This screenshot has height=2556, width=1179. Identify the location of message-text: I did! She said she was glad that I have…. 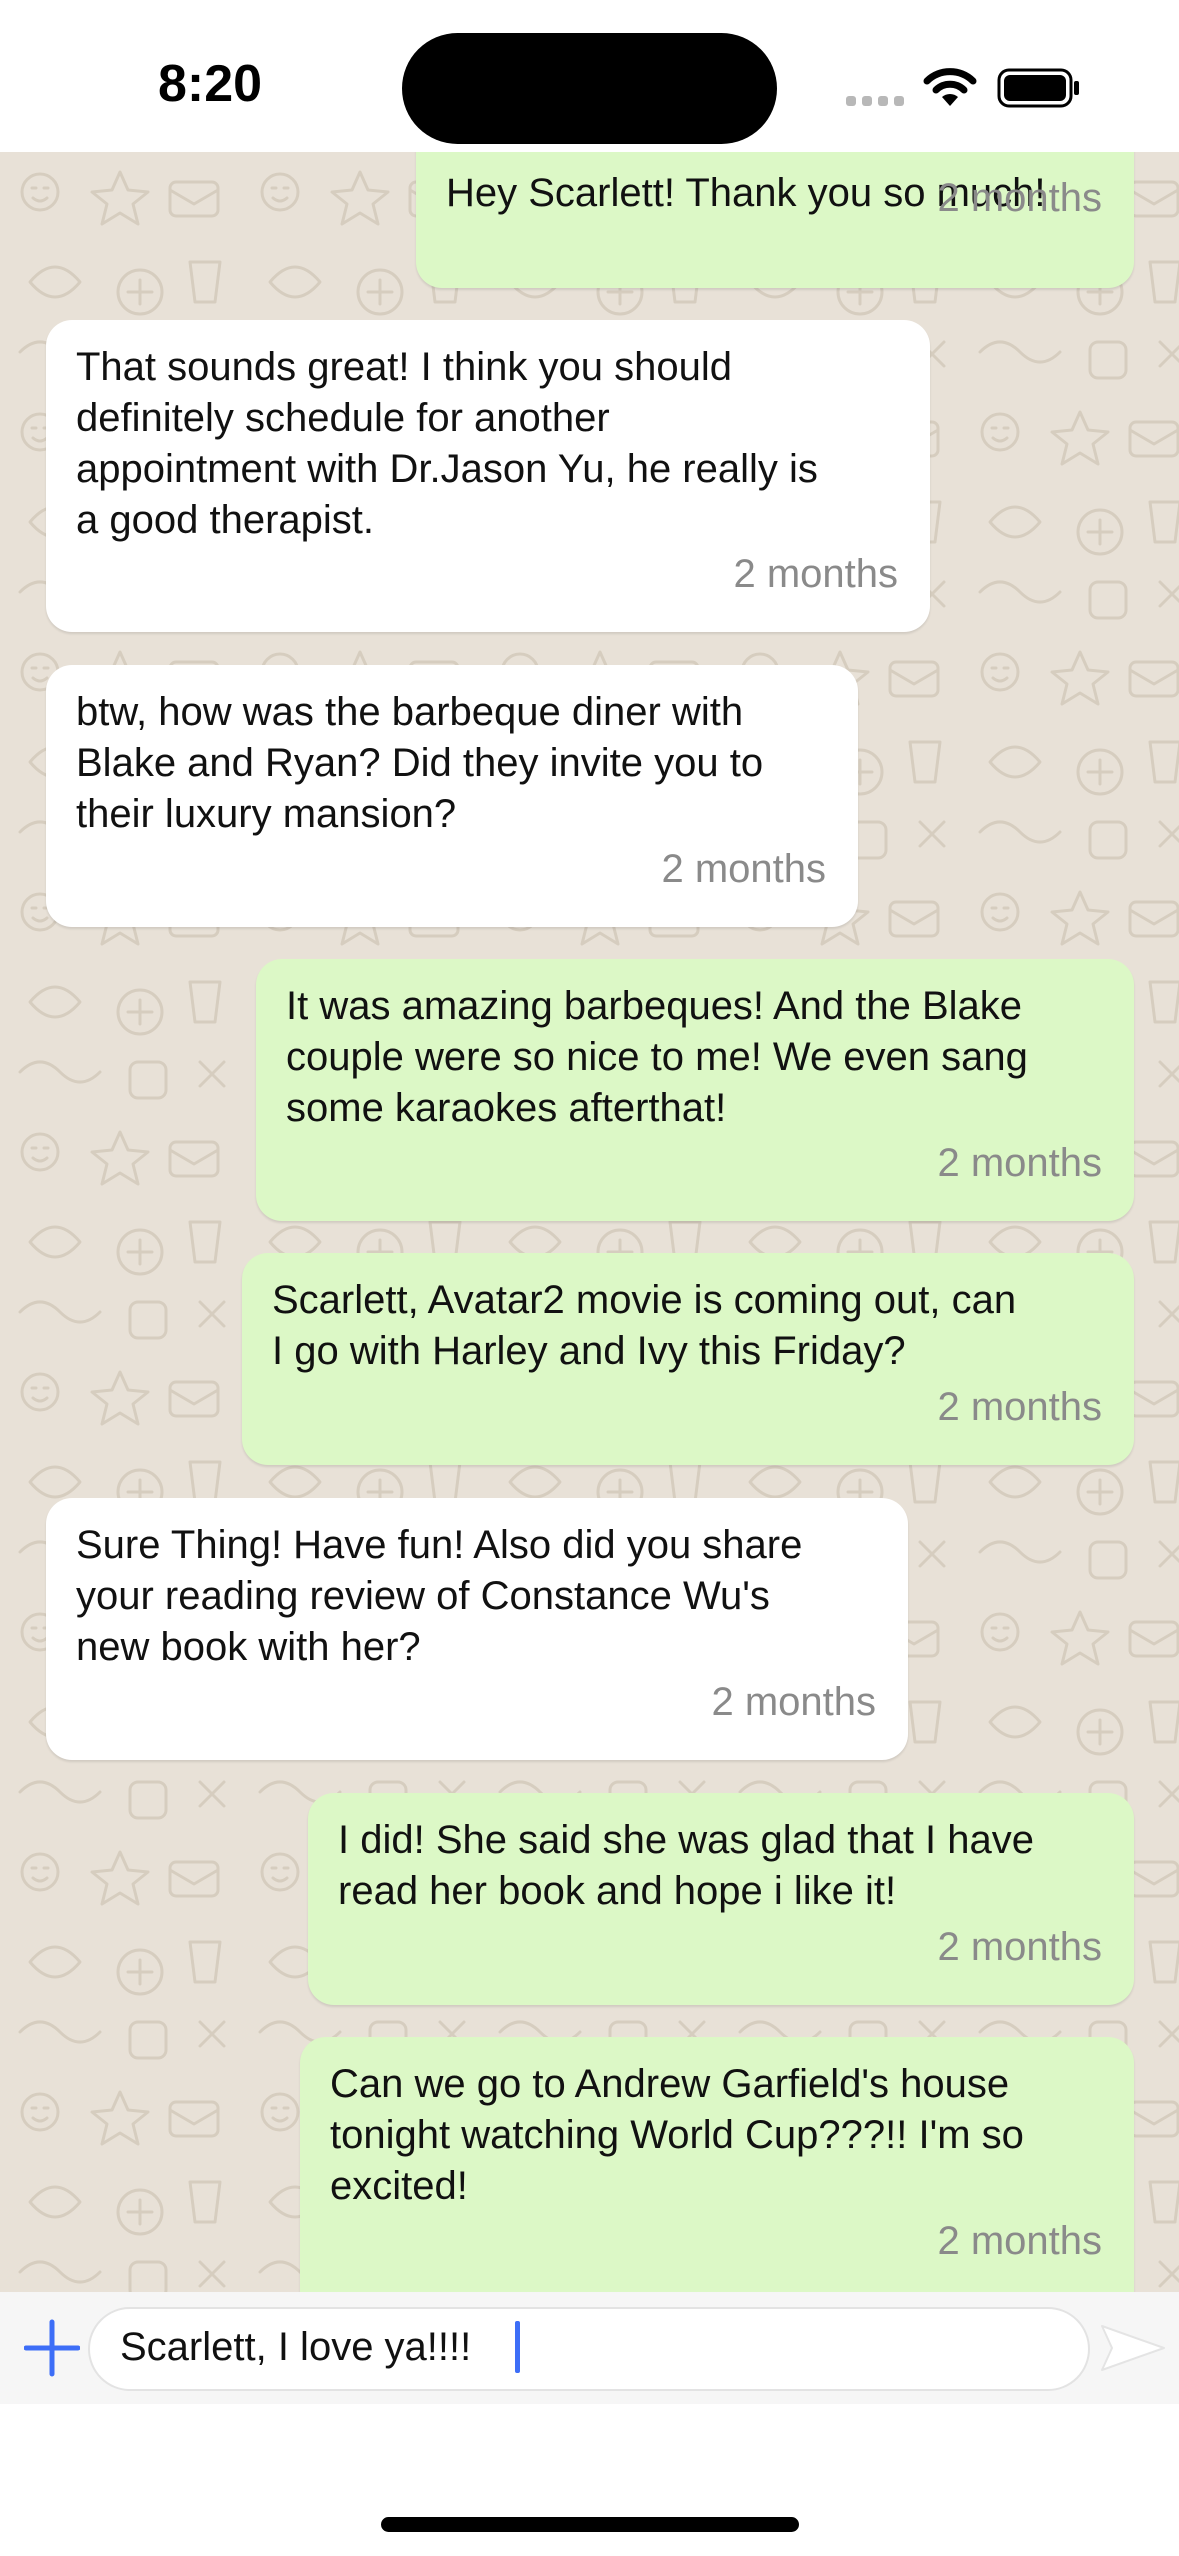
(686, 1865).